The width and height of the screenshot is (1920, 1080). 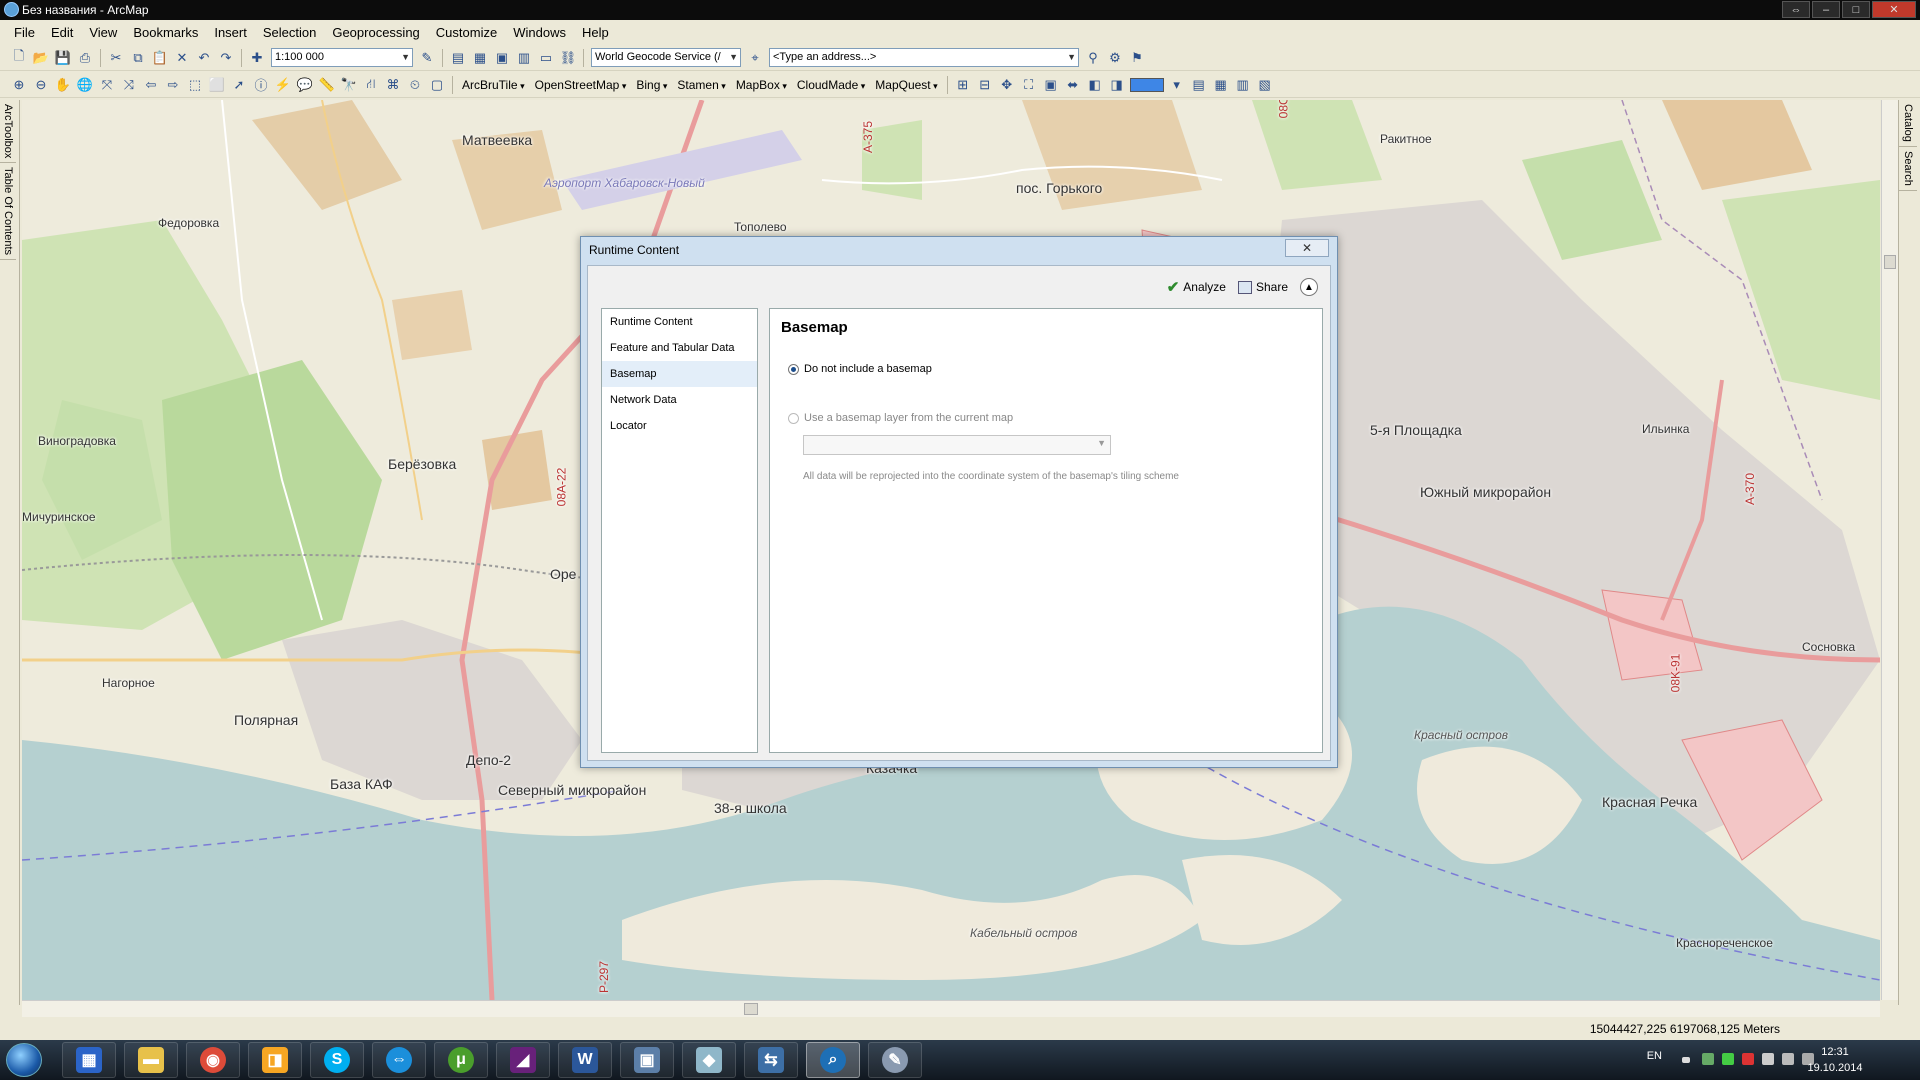 I want to click on network-status-icon, so click(x=1788, y=1059).